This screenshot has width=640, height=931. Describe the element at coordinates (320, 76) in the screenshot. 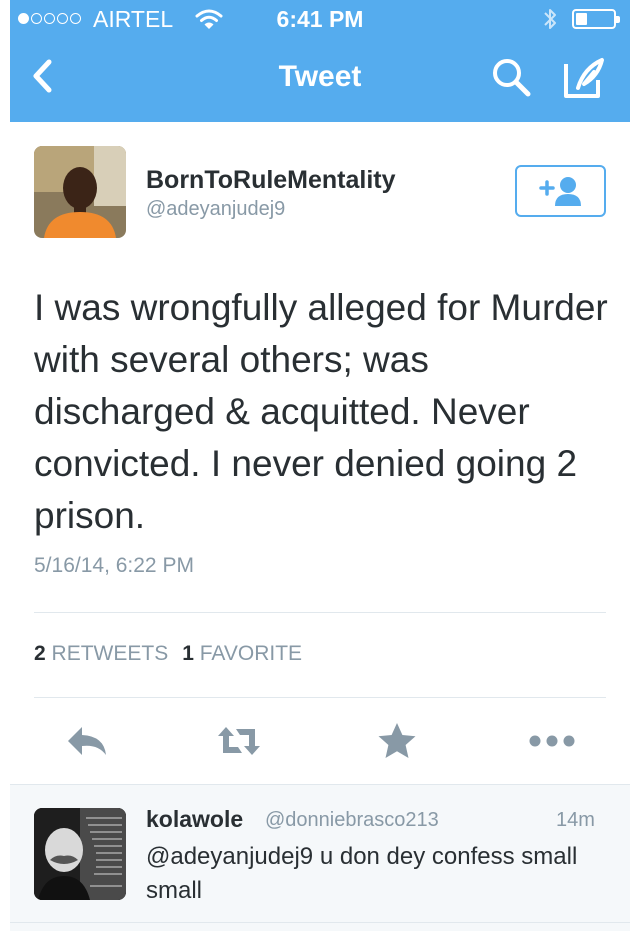

I see `page-title: Tweet` at that location.